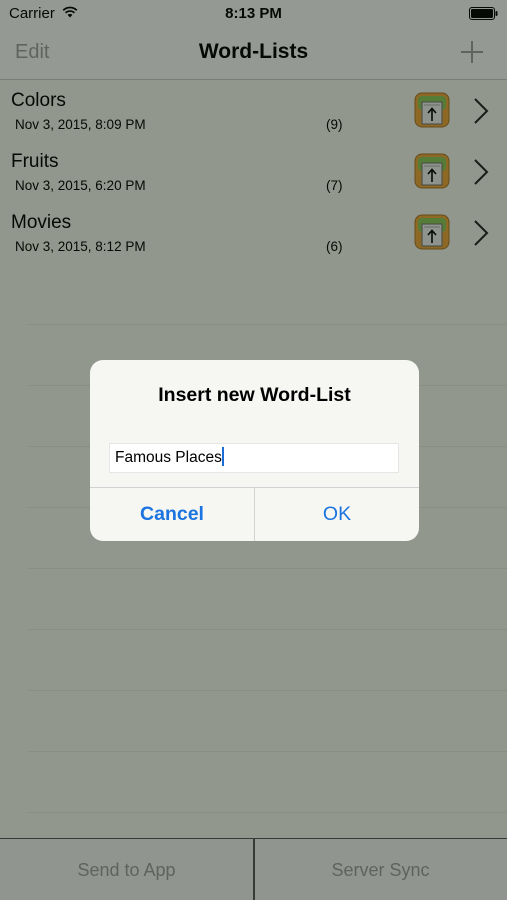 This screenshot has width=507, height=900. I want to click on ok-button: OK, so click(337, 514).